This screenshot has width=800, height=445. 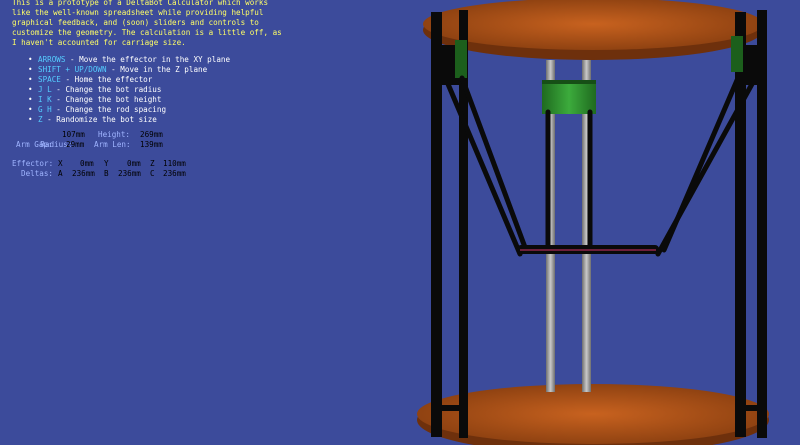 I want to click on arm-gap-label: Arm Gap:, so click(x=34, y=144).